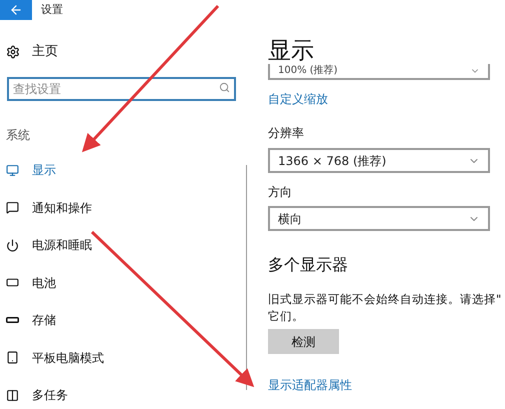 The width and height of the screenshot is (505, 409). Describe the element at coordinates (12, 283) in the screenshot. I see `battery-icon` at that location.